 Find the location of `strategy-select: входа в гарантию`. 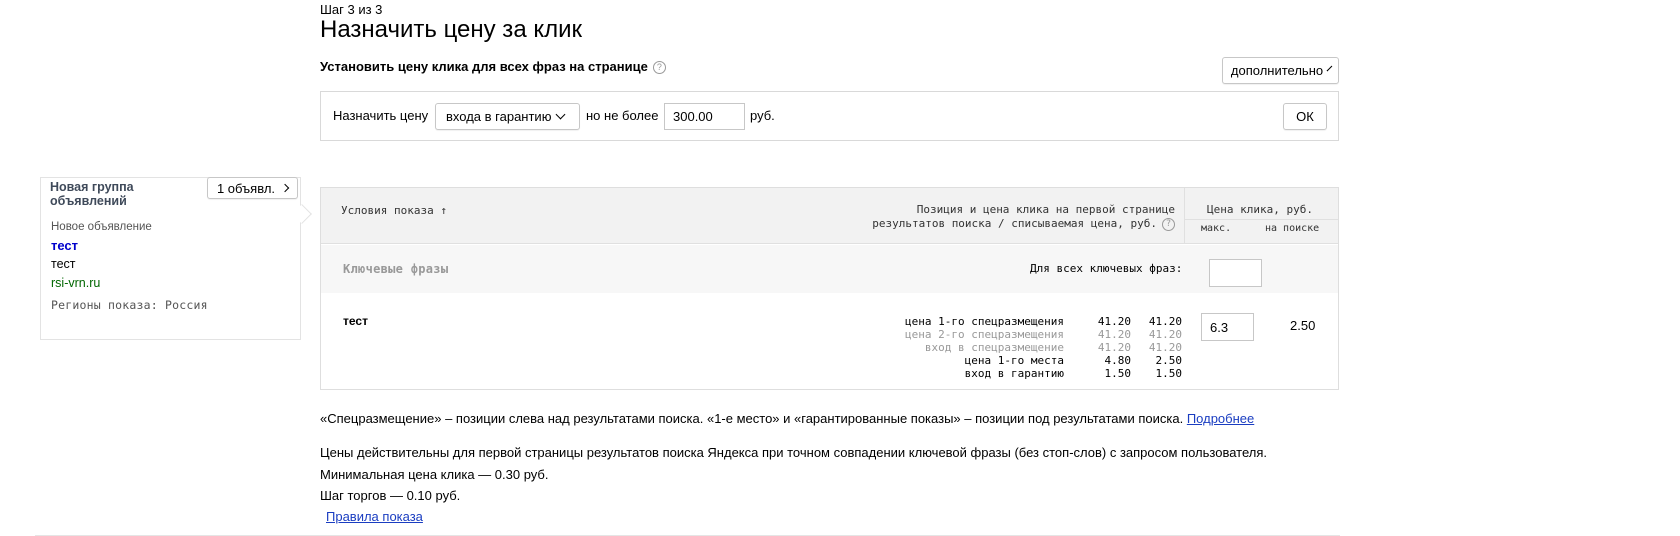

strategy-select: входа в гарантию is located at coordinates (507, 116).